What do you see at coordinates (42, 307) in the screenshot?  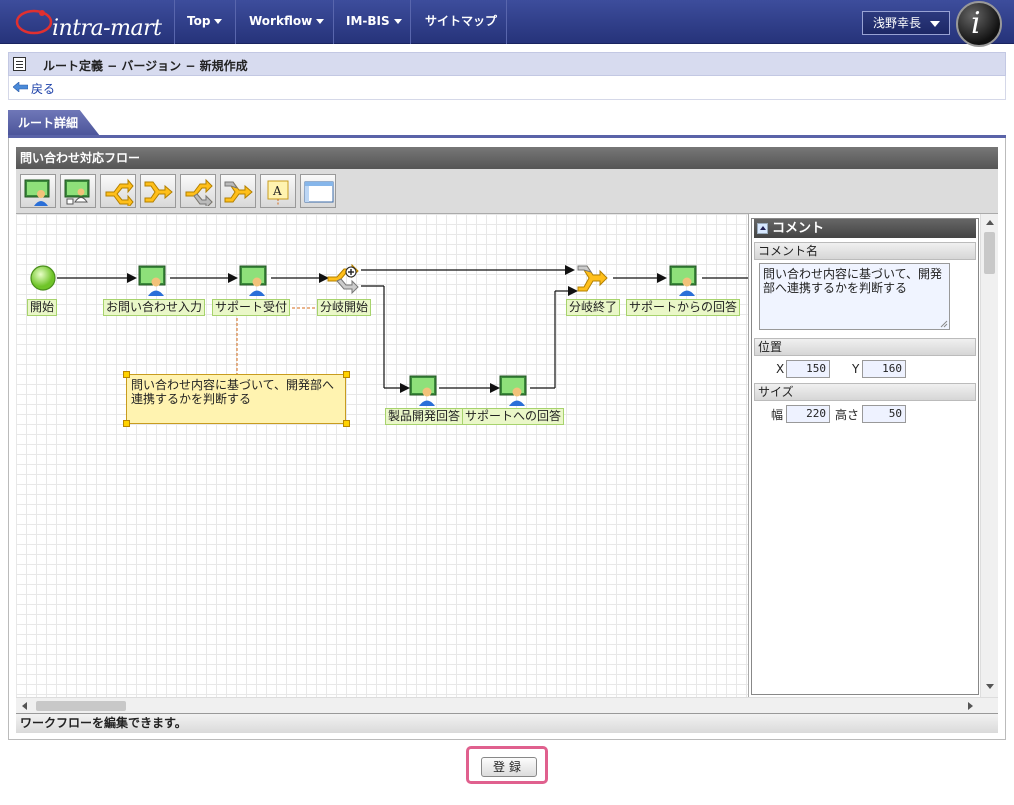 I see `node-label-start: 開始` at bounding box center [42, 307].